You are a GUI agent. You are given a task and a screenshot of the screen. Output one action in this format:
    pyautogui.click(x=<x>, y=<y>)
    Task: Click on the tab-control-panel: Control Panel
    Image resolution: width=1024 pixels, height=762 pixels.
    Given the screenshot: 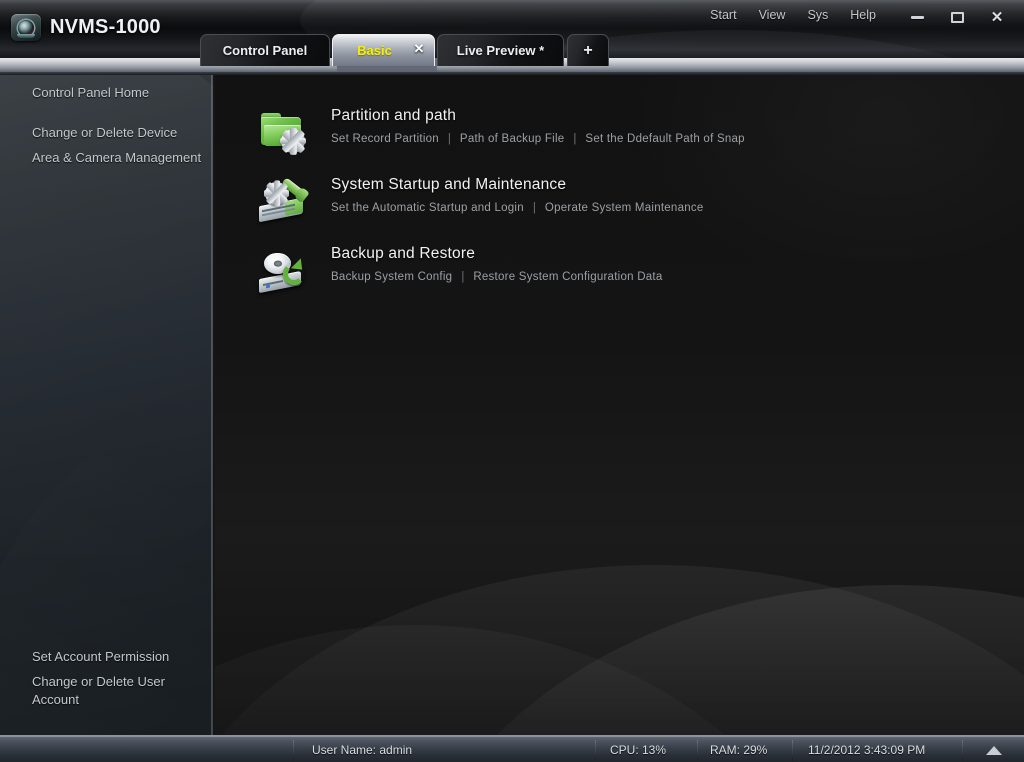 What is the action you would take?
    pyautogui.click(x=265, y=50)
    